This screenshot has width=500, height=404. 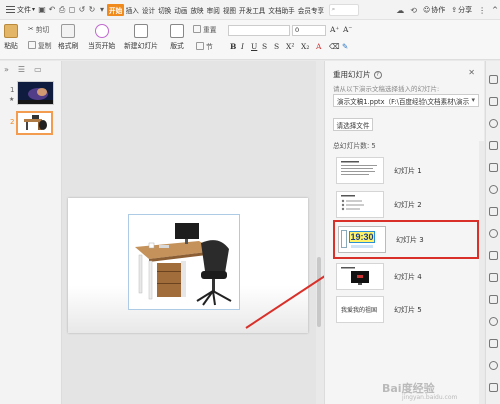 I want to click on watermark-sub: jingyan.baidu.com, so click(x=430, y=397).